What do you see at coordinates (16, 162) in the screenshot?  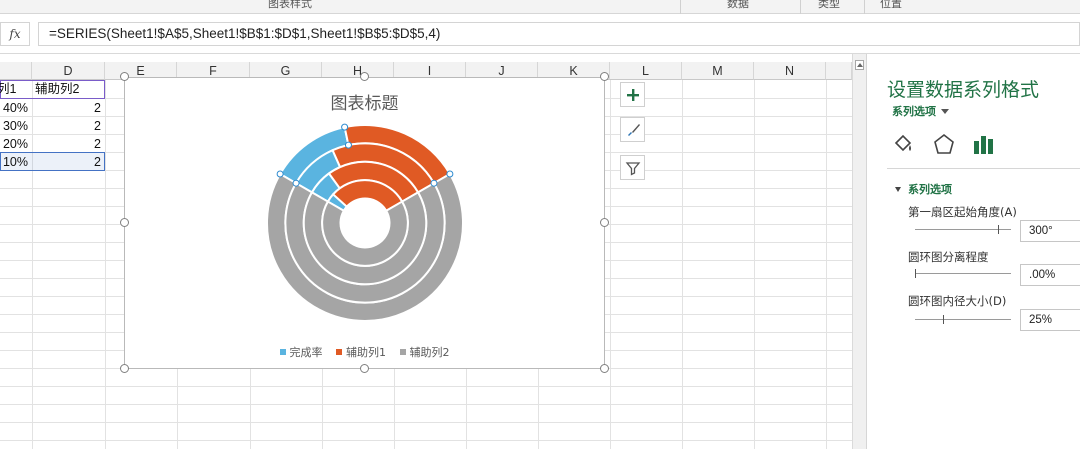 I see `table-cell: 10%` at bounding box center [16, 162].